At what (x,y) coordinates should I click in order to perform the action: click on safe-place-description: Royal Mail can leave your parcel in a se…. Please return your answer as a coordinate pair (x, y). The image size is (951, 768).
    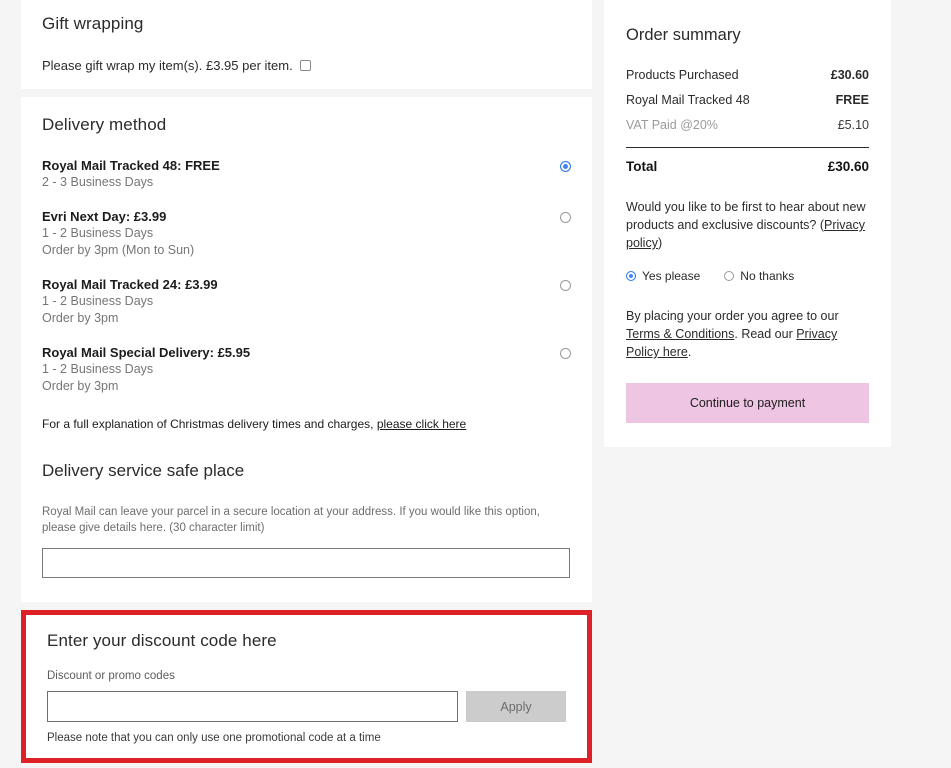
    Looking at the image, I should click on (291, 520).